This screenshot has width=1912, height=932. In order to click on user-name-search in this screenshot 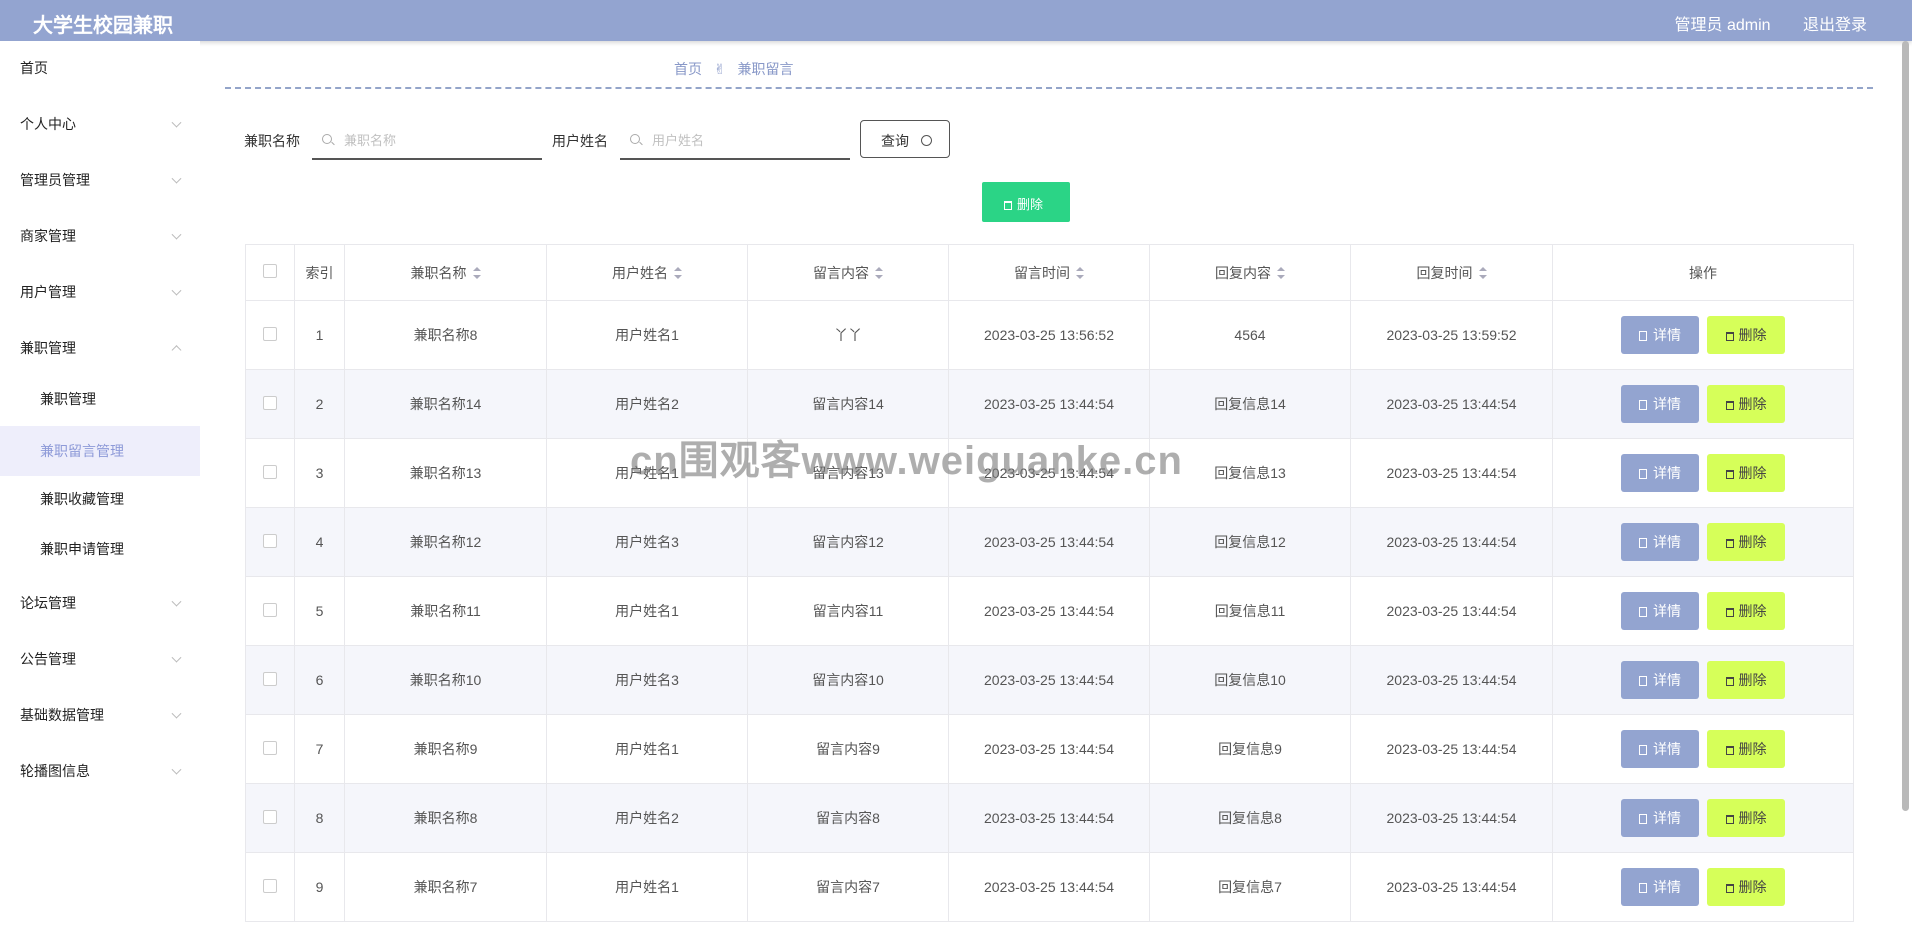, I will do `click(735, 140)`.